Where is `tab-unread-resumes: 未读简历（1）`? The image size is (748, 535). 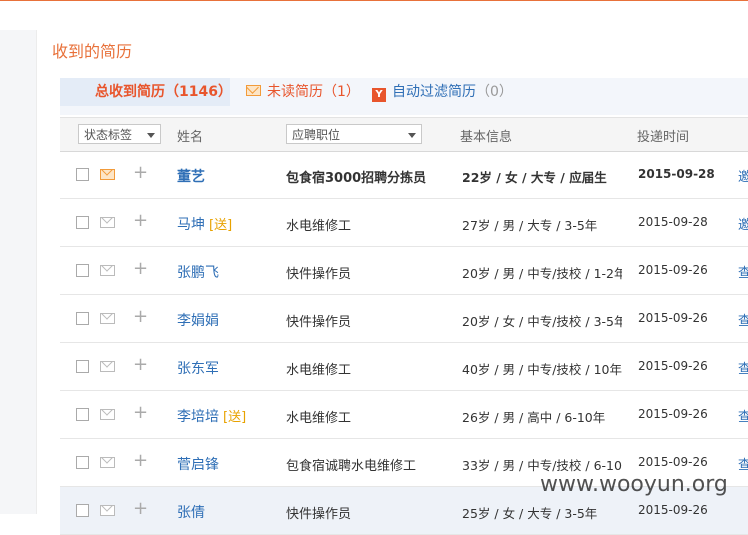
tab-unread-resumes: 未读简历（1） is located at coordinates (303, 92).